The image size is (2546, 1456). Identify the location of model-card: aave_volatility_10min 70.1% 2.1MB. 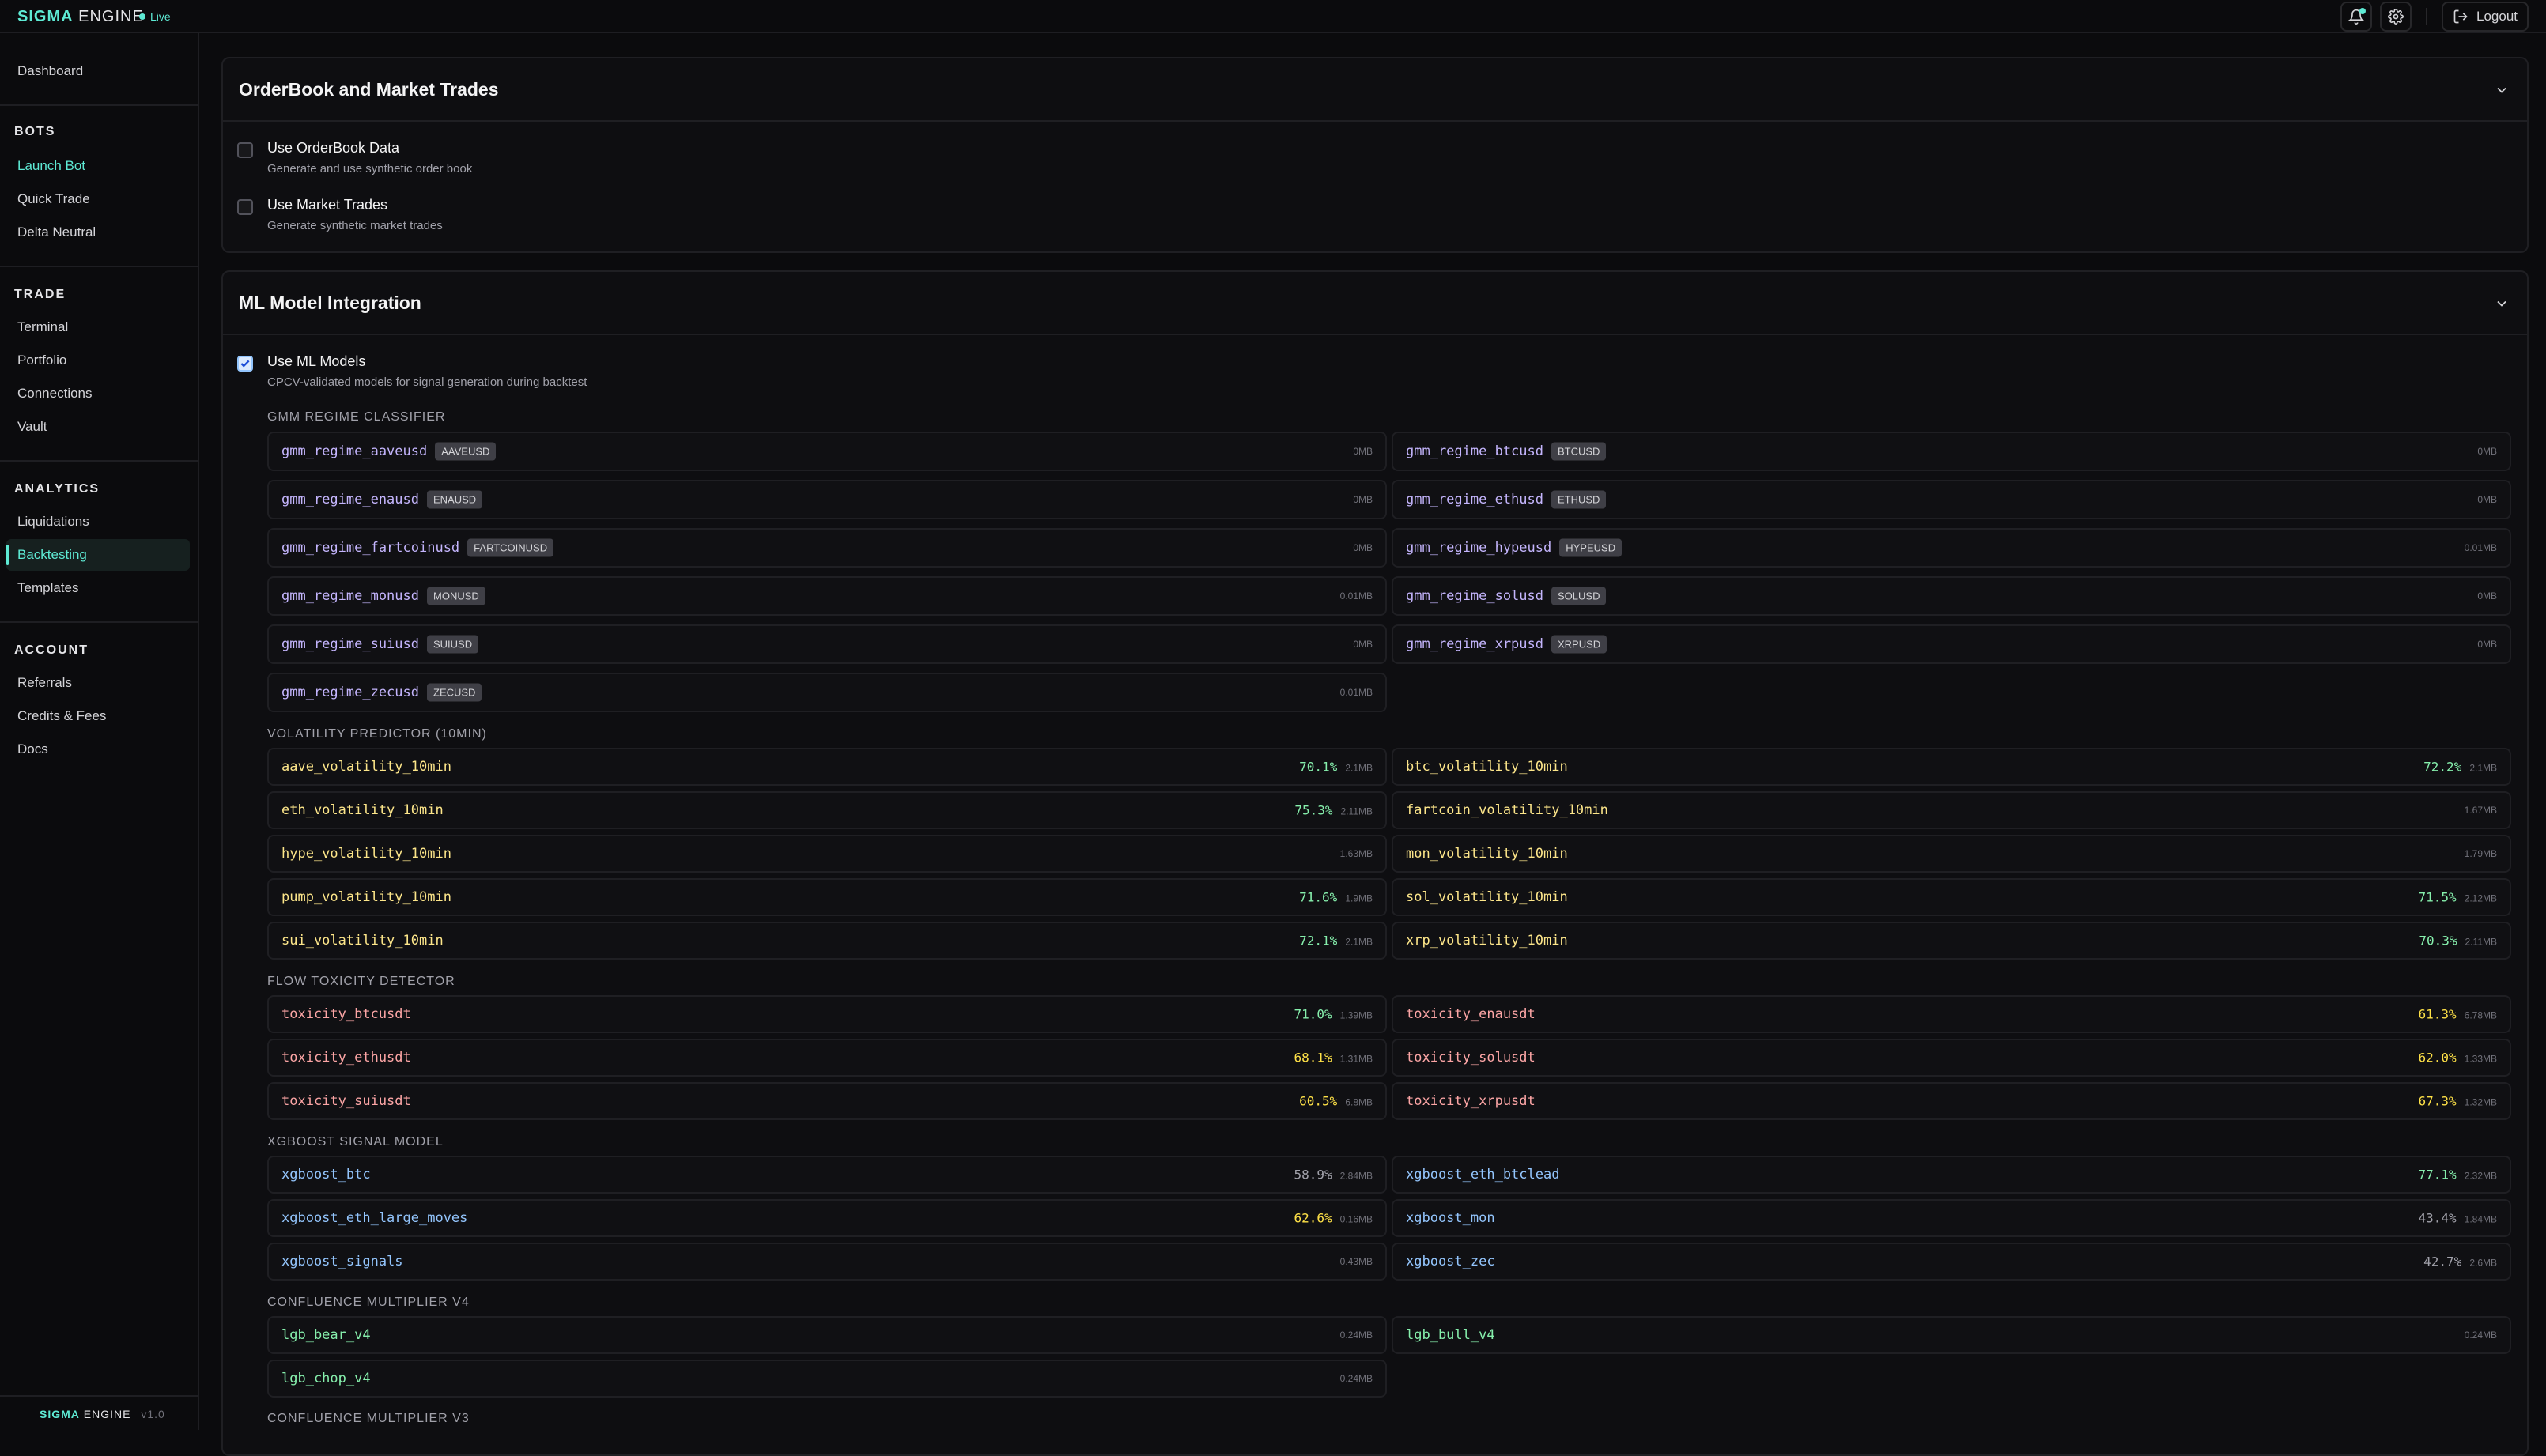
(827, 767).